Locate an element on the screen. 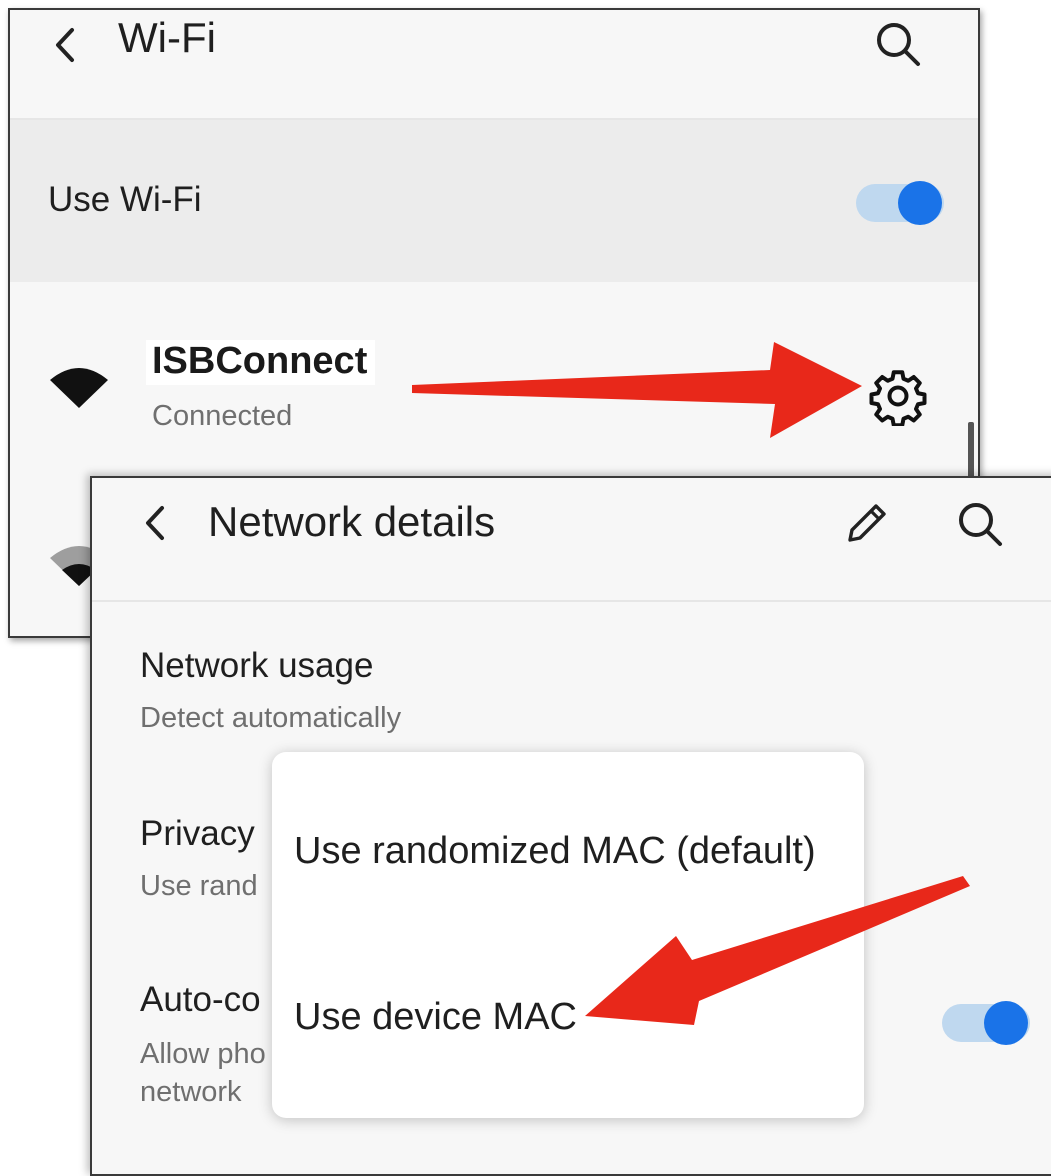  use-wifi-toggle is located at coordinates (900, 203).